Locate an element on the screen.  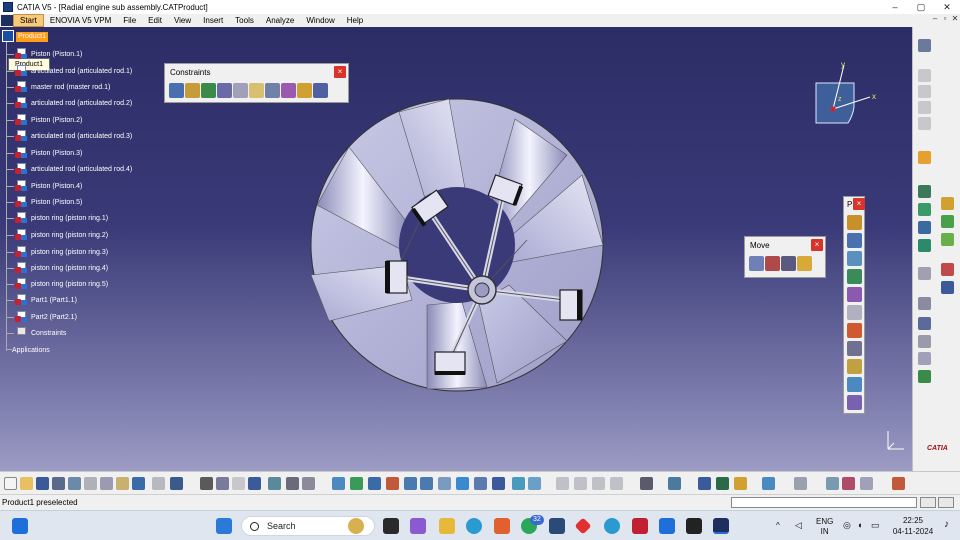
normal-view-icon is located at coordinates (444, 483).